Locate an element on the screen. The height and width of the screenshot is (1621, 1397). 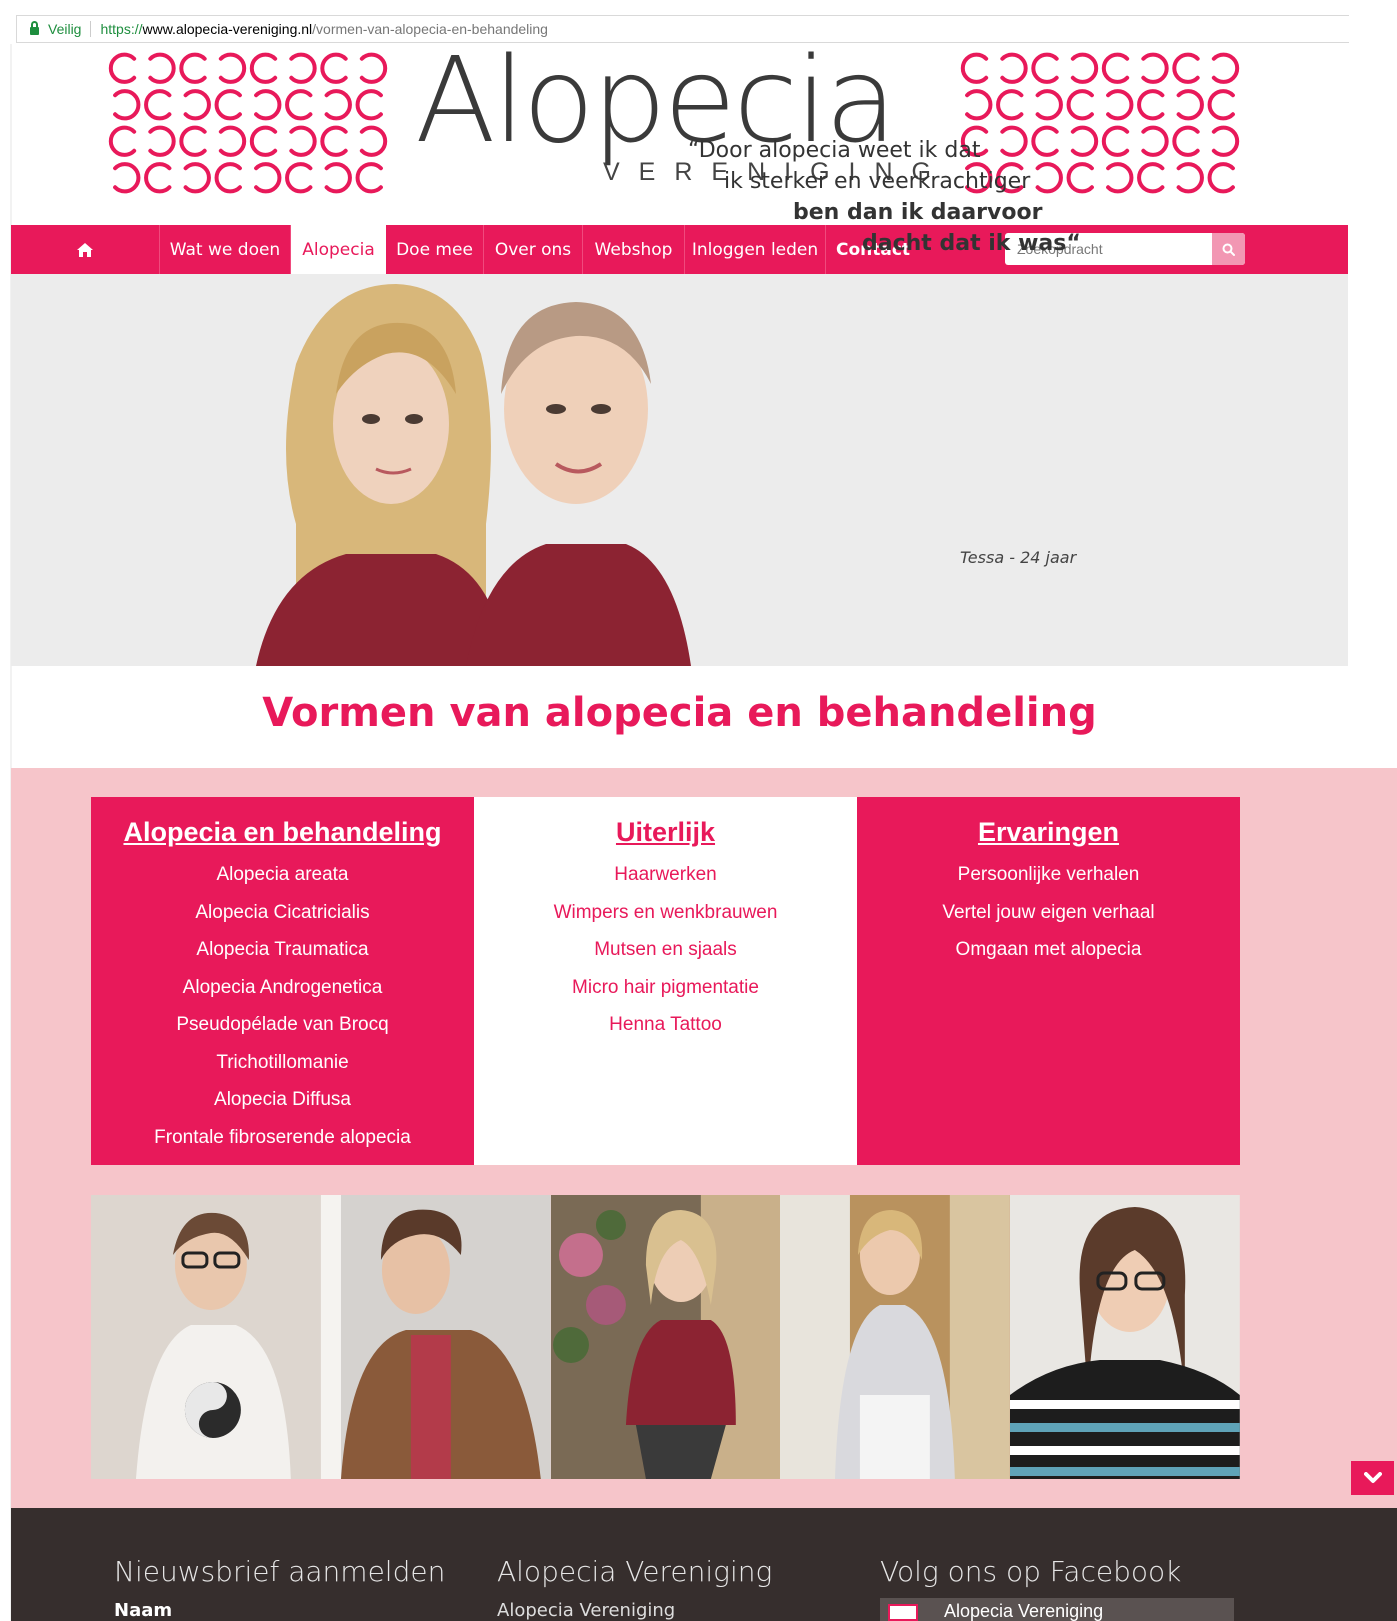
nav-item-webshop: Webshop is located at coordinates (634, 249).